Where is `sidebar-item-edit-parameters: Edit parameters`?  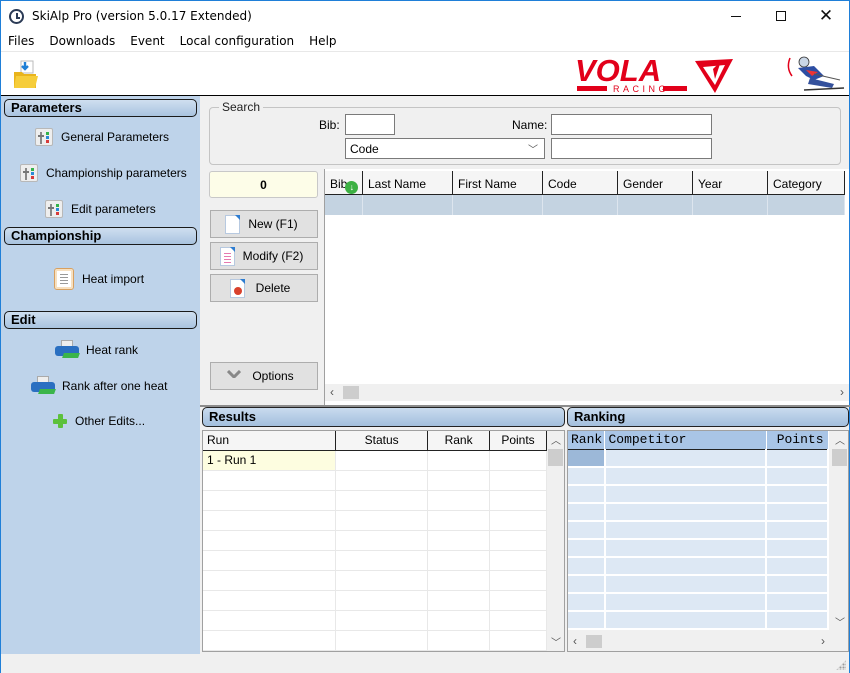
sidebar-item-edit-parameters: Edit parameters is located at coordinates (100, 209).